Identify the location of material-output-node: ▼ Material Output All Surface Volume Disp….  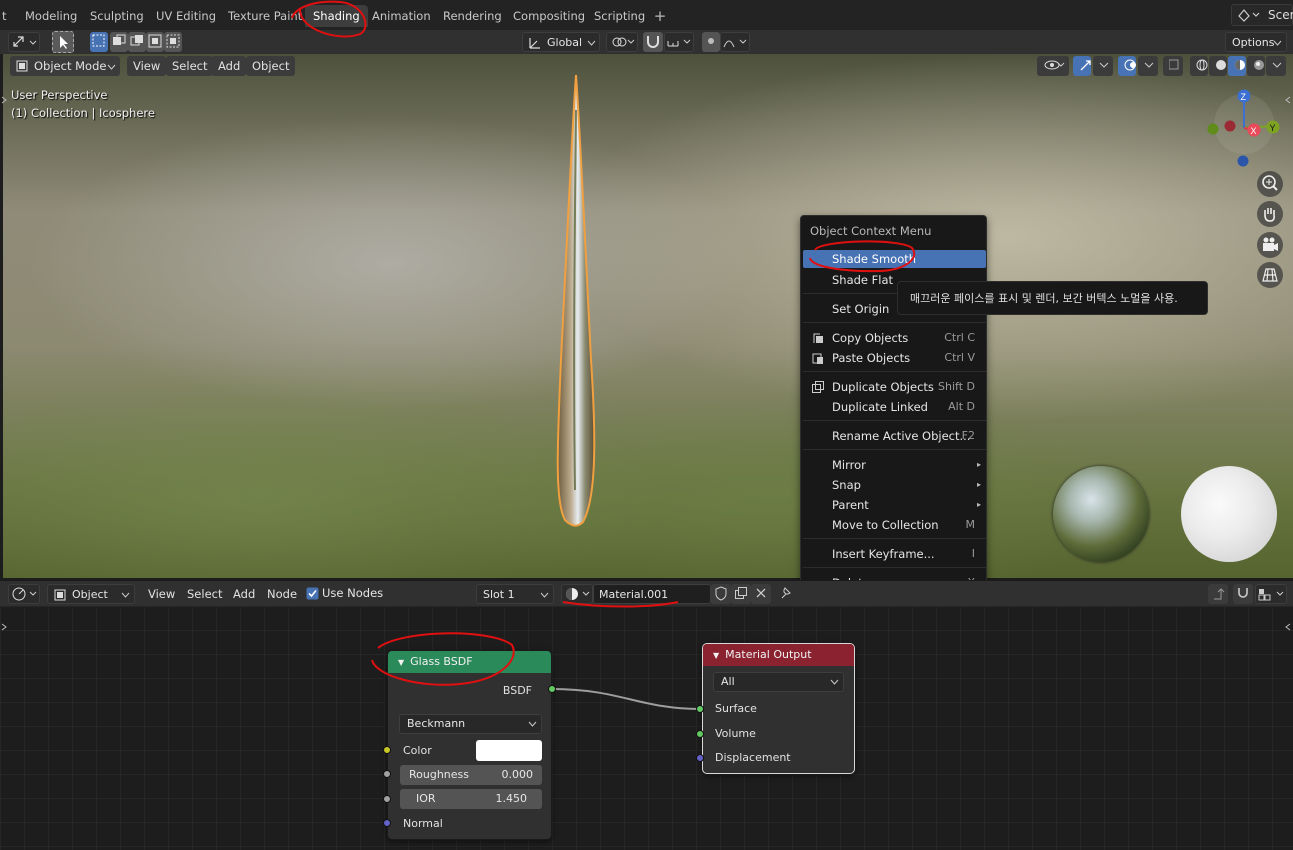
(778, 708).